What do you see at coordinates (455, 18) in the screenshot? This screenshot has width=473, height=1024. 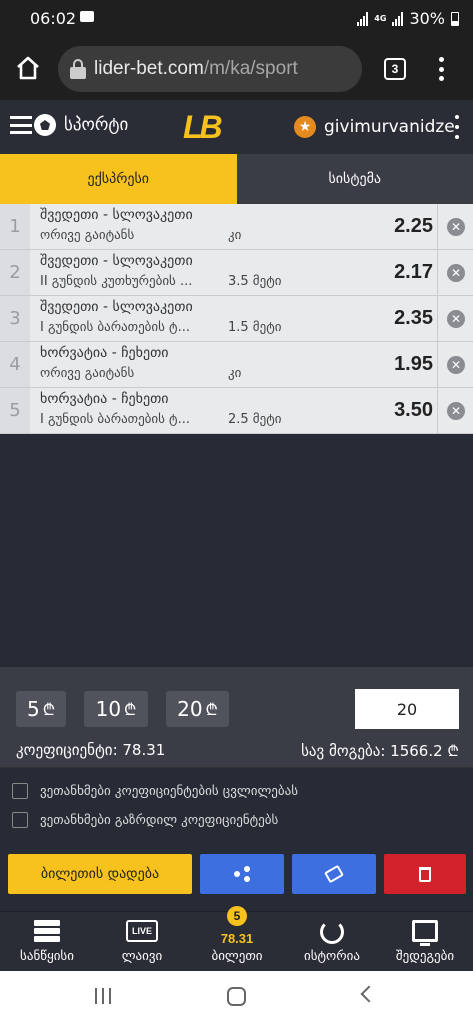 I see `battery-icon` at bounding box center [455, 18].